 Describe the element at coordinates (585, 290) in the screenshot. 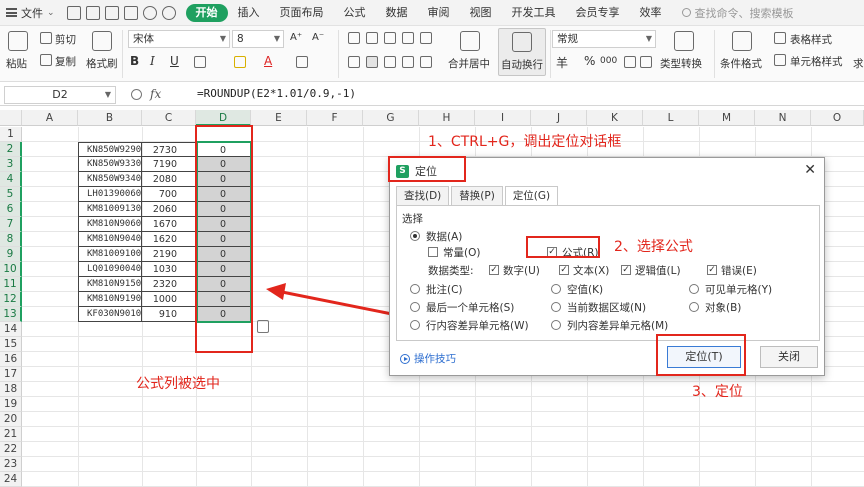

I see `blank-label: 空值(K)` at that location.